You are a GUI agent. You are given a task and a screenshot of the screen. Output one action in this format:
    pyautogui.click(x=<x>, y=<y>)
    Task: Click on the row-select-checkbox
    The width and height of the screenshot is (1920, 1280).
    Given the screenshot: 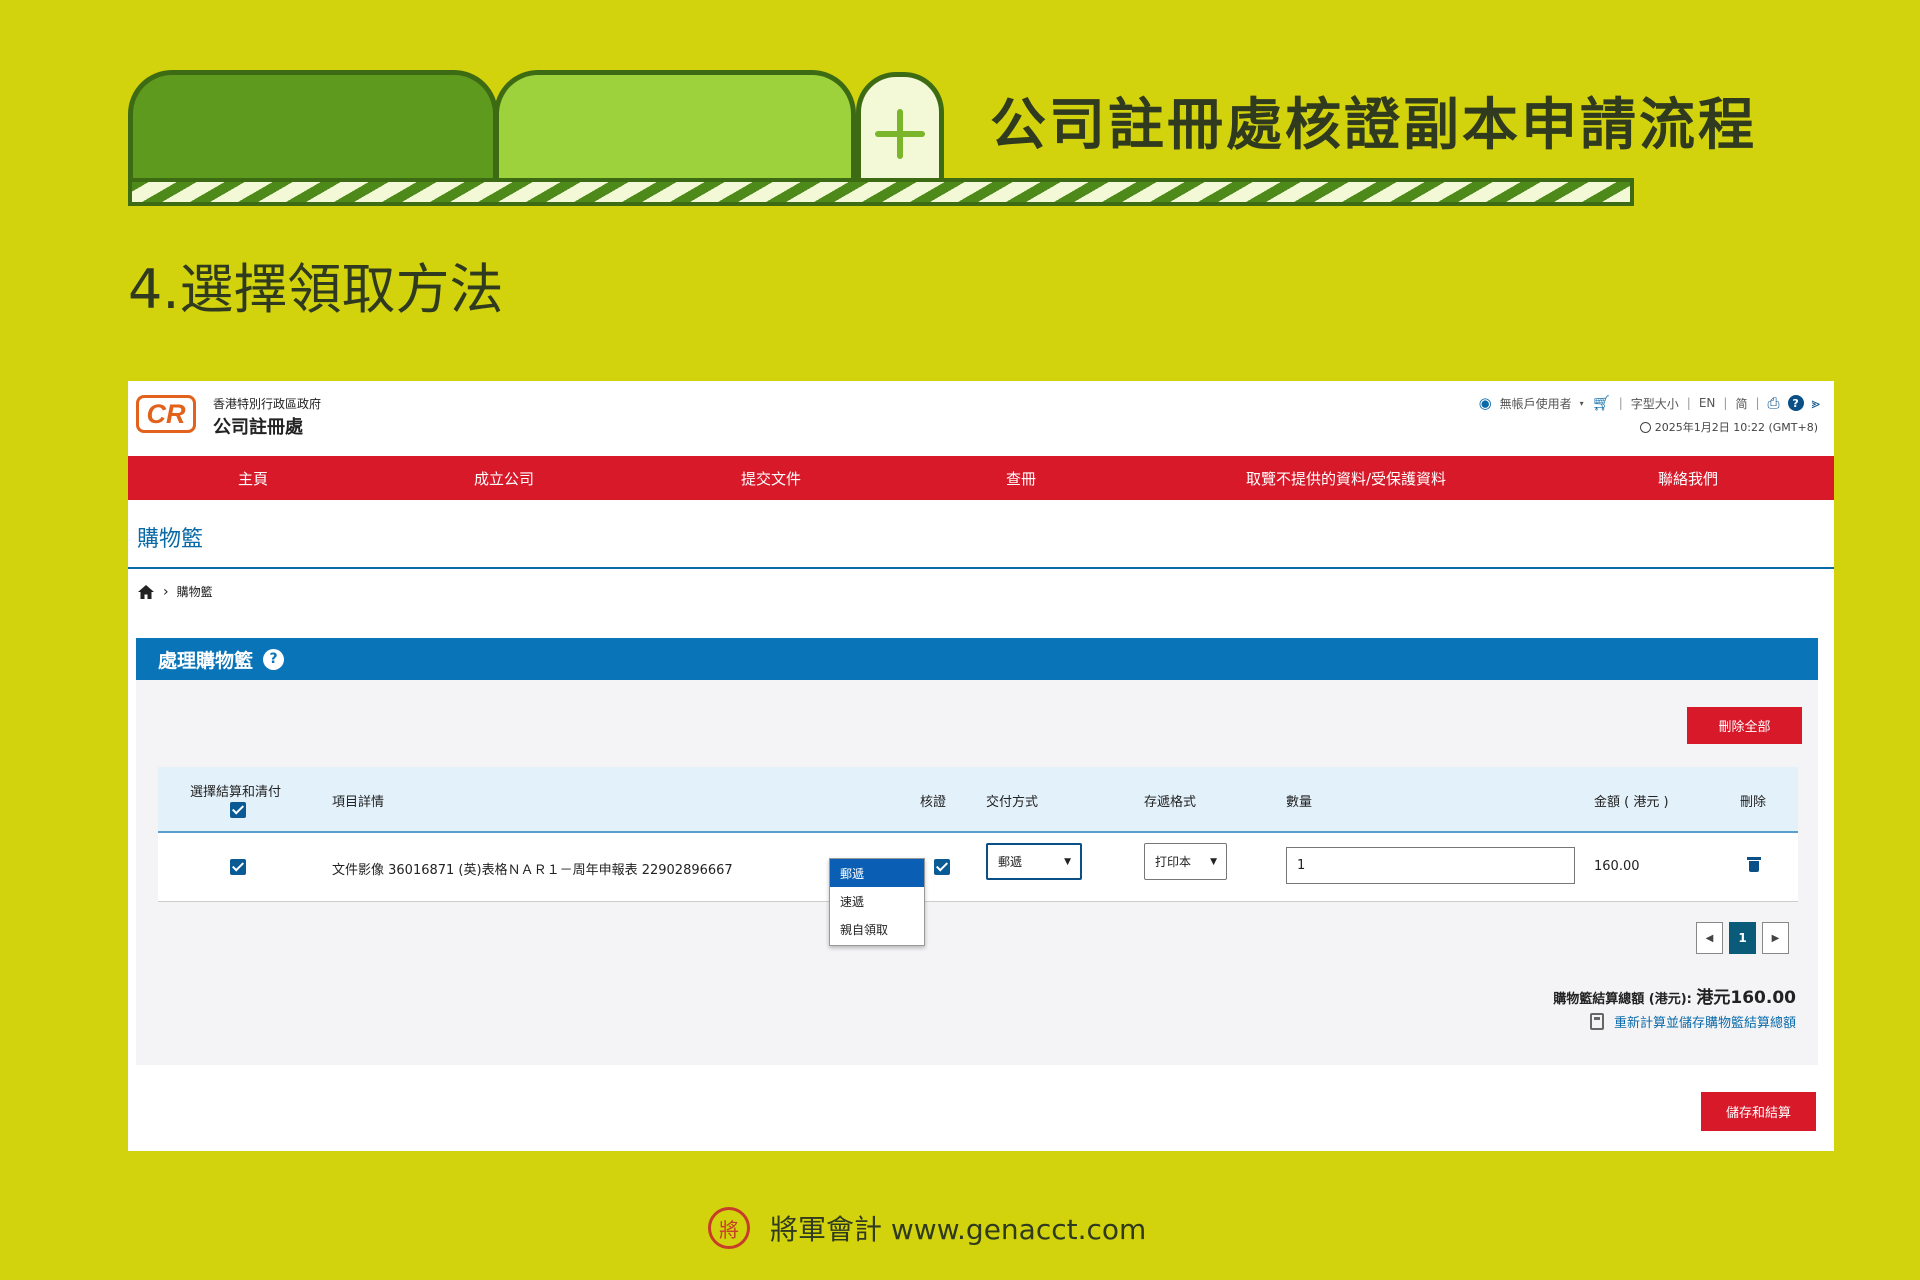 What is the action you would take?
    pyautogui.click(x=238, y=867)
    